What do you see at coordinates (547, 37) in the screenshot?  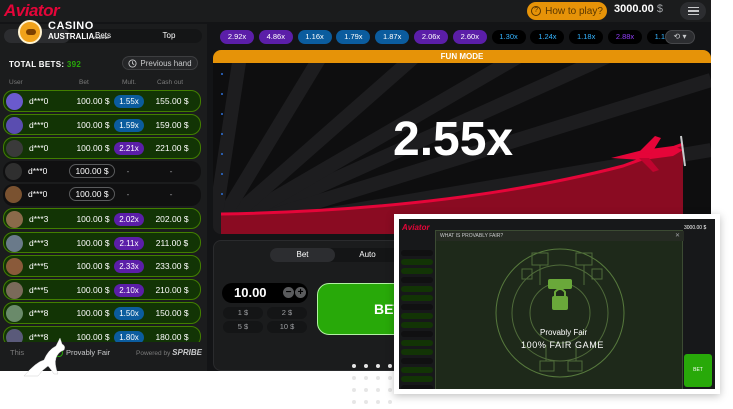 I see `history-chip: 1.24x` at bounding box center [547, 37].